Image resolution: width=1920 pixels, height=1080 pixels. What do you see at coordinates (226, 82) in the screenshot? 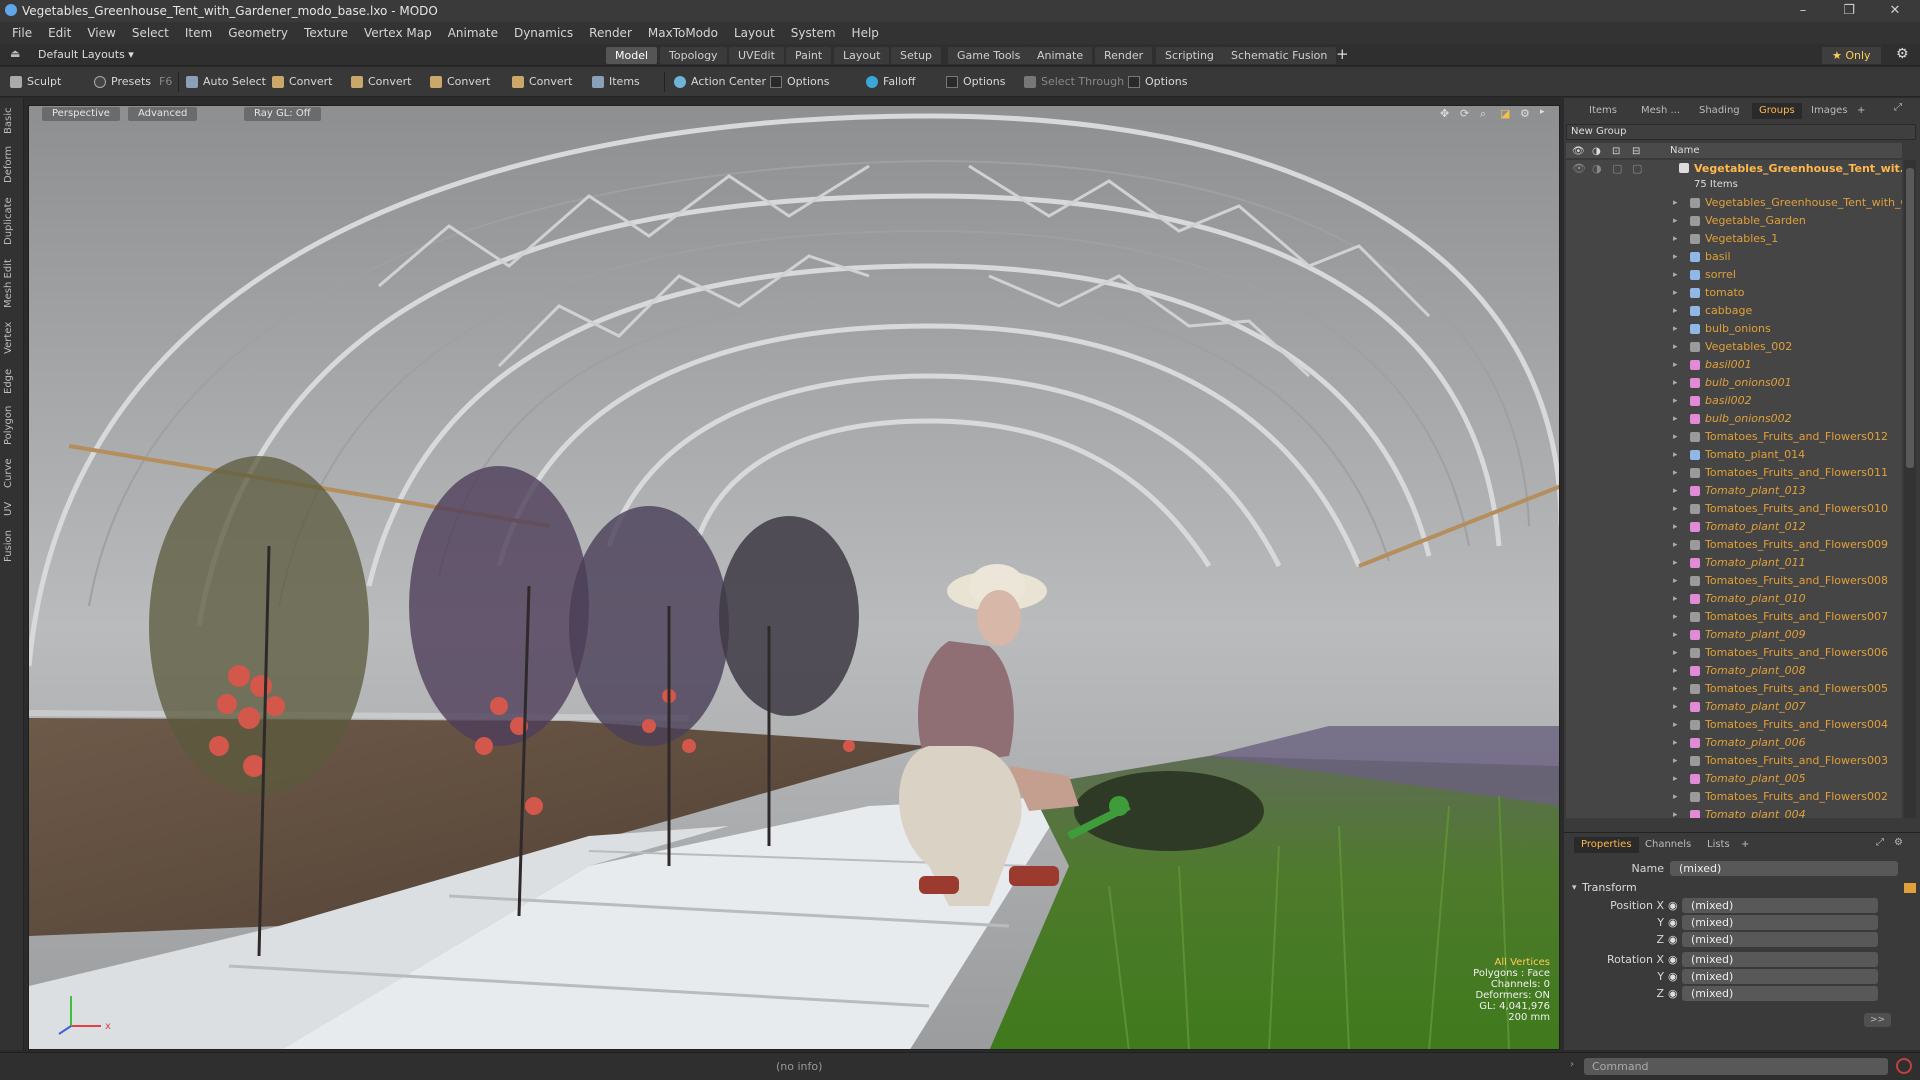
I see `auto-select-button: Auto Select` at bounding box center [226, 82].